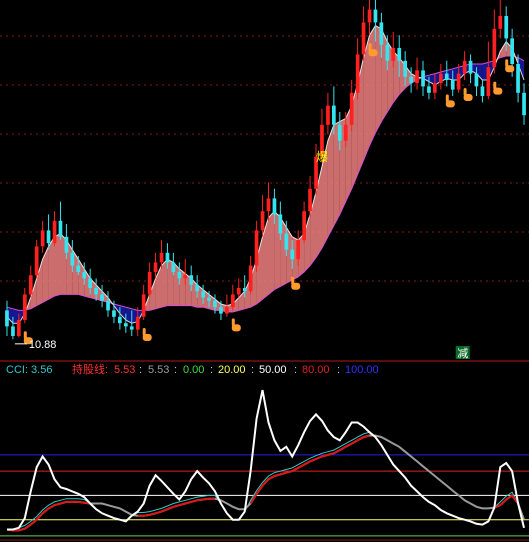 Image resolution: width=529 pixels, height=542 pixels. What do you see at coordinates (322, 157) in the screenshot?
I see `burst-label: 爆` at bounding box center [322, 157].